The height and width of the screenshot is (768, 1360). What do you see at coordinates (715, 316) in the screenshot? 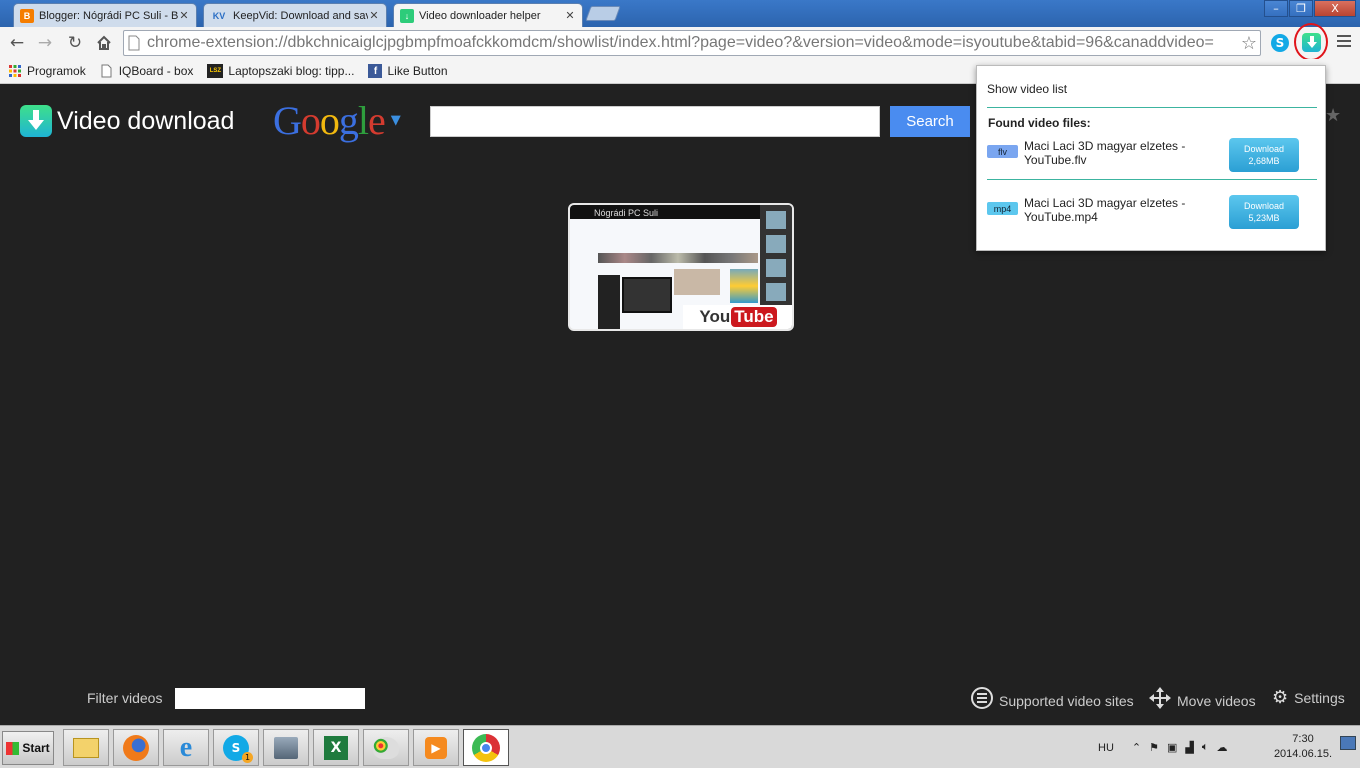
I see `youtube-you: You` at bounding box center [715, 316].